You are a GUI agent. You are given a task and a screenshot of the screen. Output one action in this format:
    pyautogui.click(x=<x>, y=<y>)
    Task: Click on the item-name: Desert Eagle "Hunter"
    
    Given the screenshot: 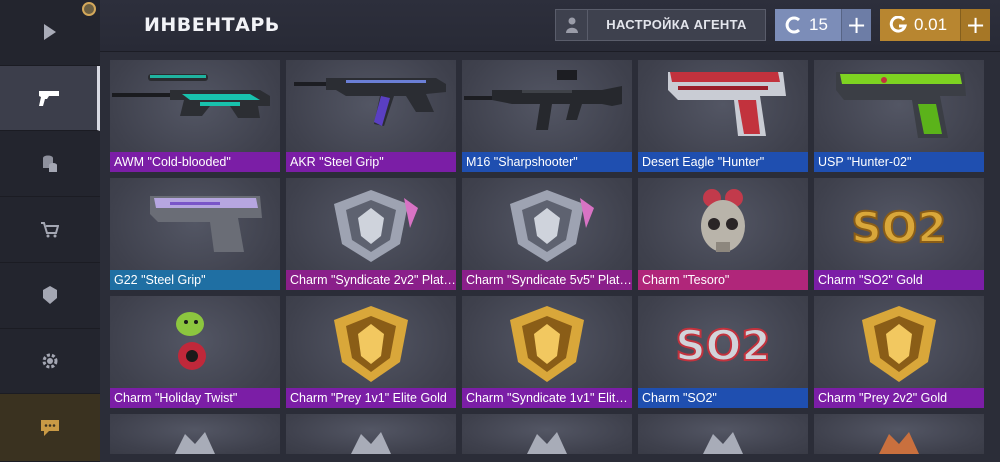 What is the action you would take?
    pyautogui.click(x=723, y=162)
    